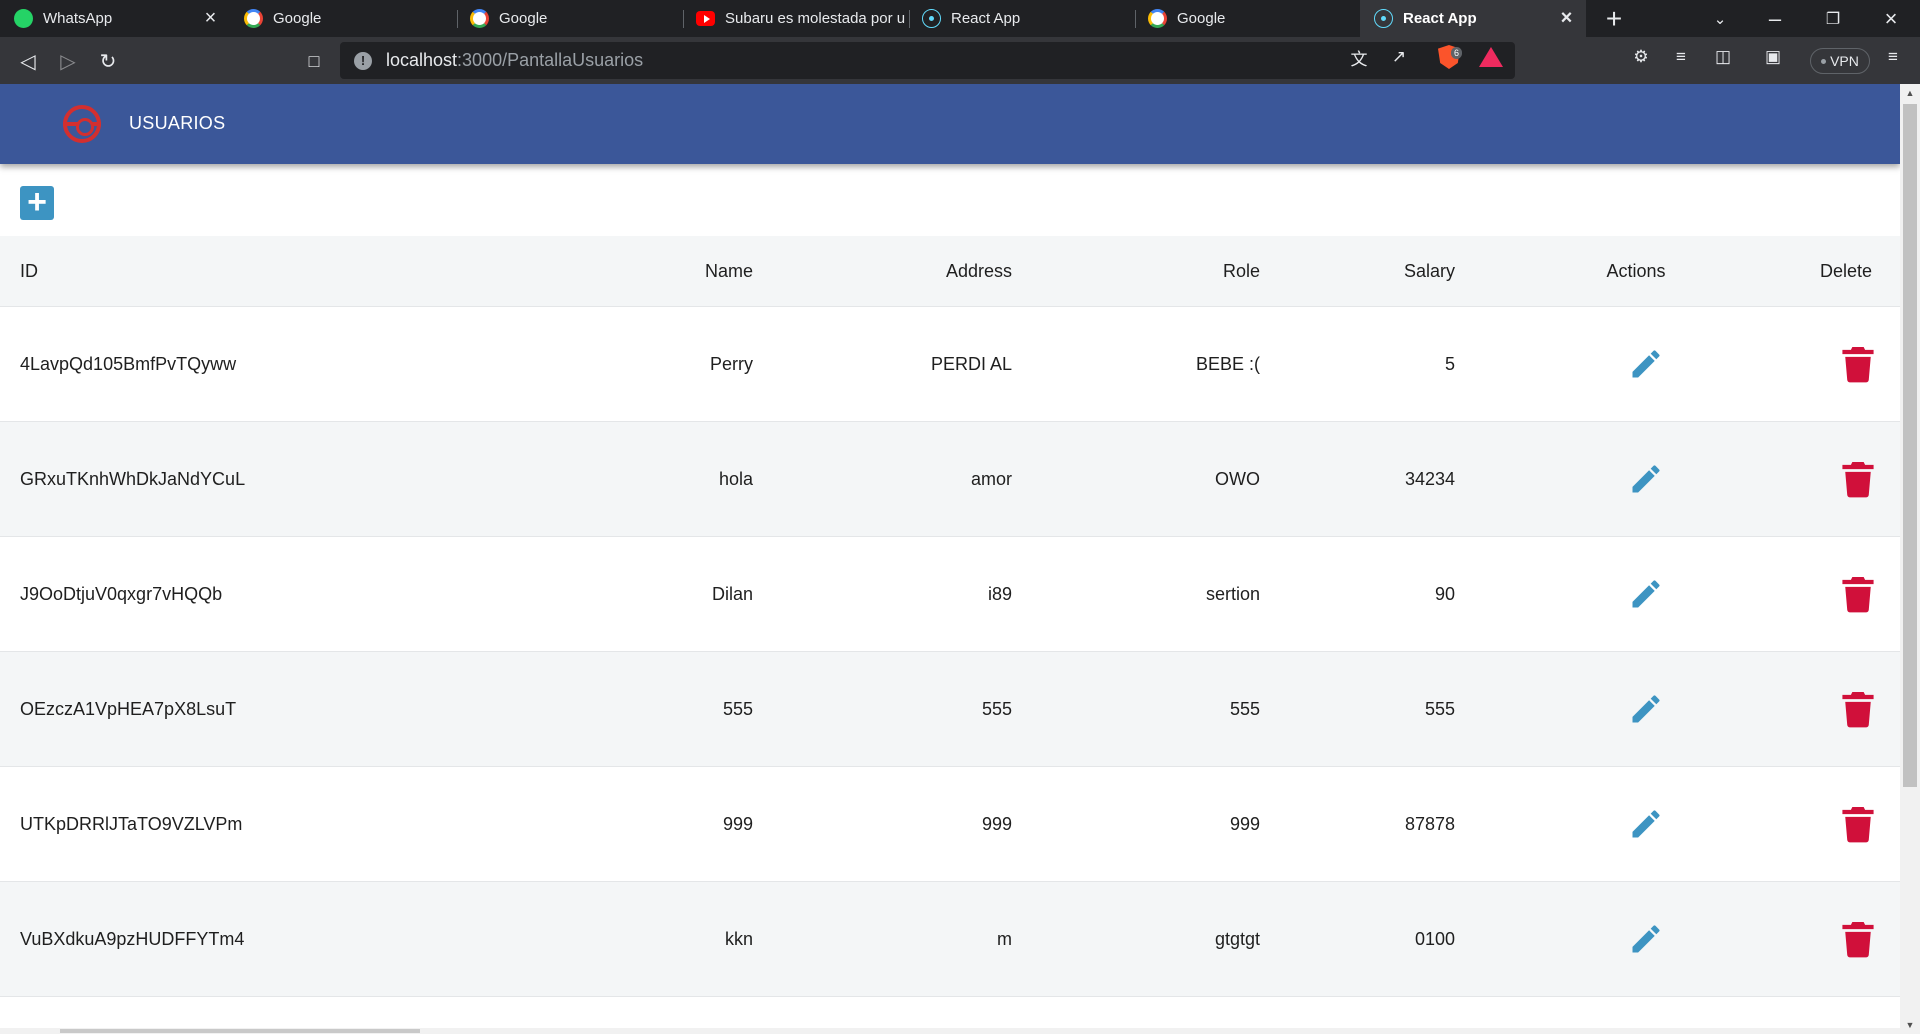 Image resolution: width=1920 pixels, height=1034 pixels. I want to click on close-window-button: ×, so click(1891, 18).